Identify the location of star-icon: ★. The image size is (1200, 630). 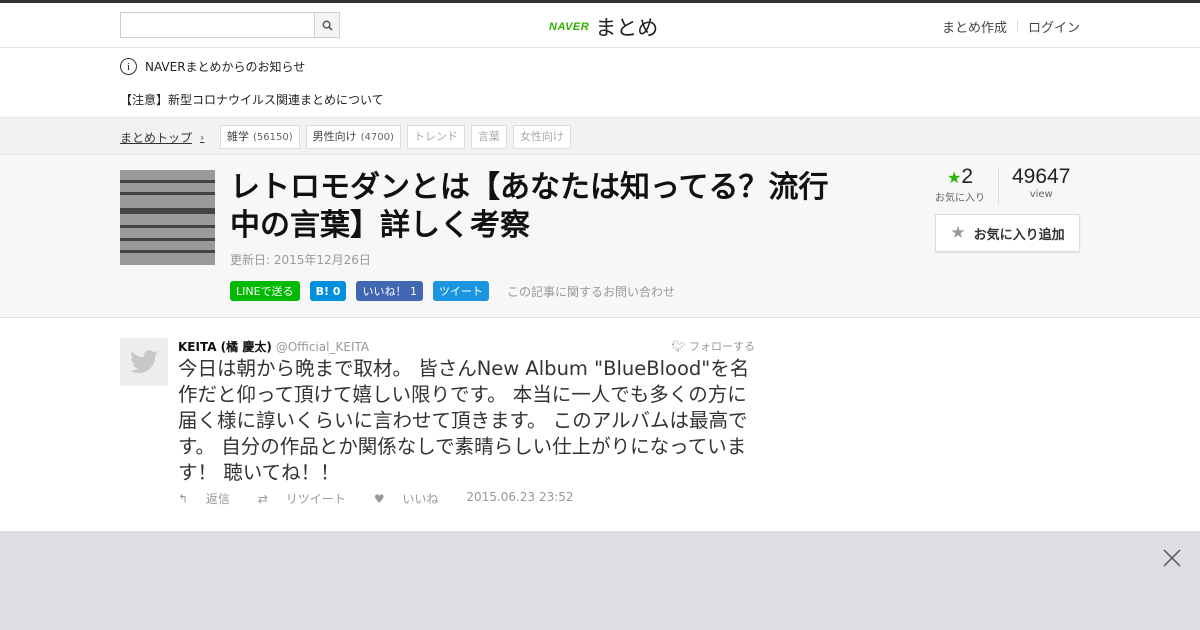
(954, 178).